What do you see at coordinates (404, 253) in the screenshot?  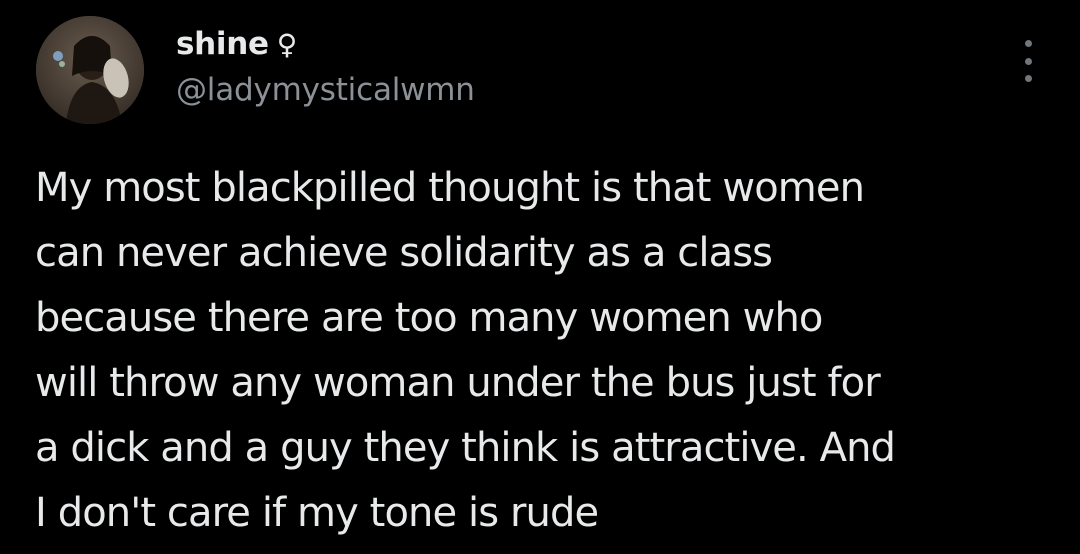 I see `tweet-text-line: can never achieve solidarity as a class` at bounding box center [404, 253].